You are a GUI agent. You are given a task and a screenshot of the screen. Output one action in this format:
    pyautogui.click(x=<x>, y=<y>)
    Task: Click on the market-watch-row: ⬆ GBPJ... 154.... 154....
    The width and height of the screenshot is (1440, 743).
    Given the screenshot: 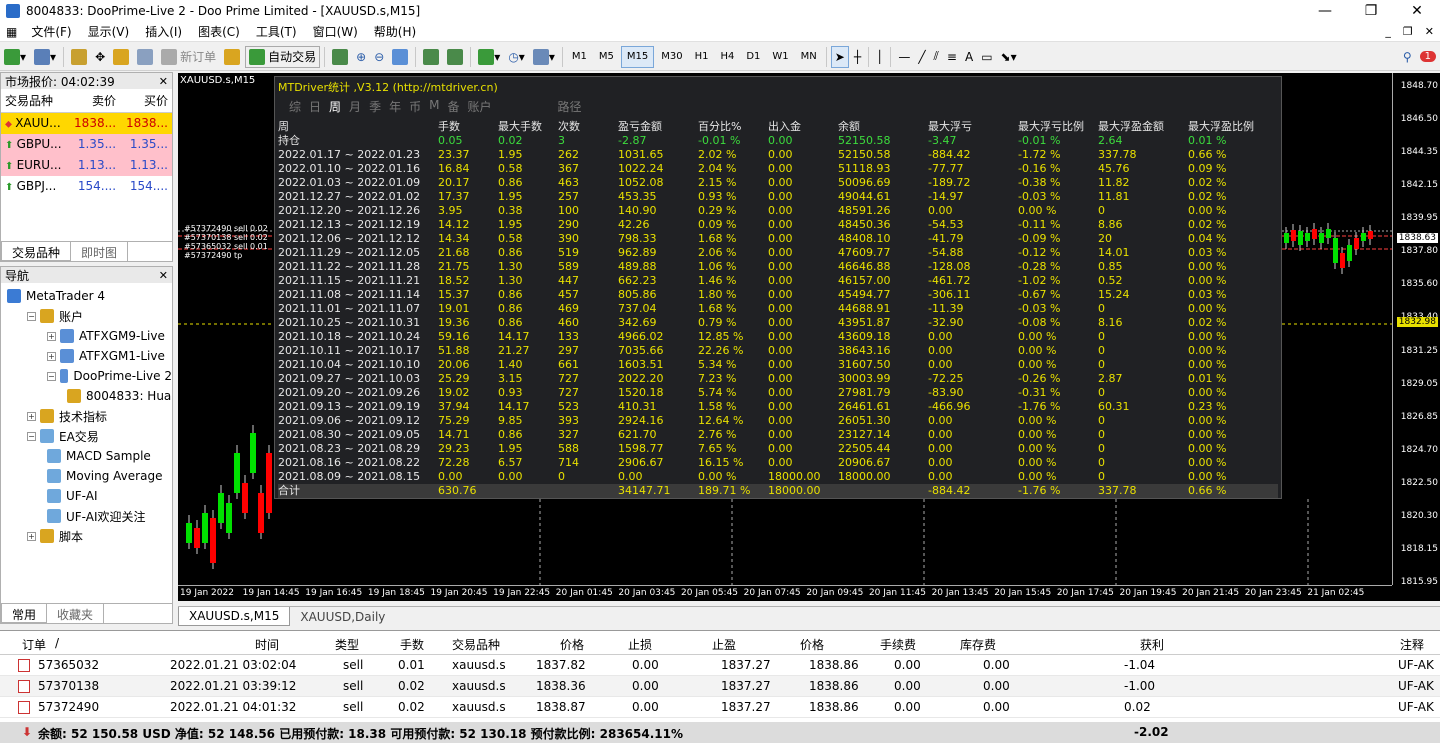 What is the action you would take?
    pyautogui.click(x=86, y=186)
    